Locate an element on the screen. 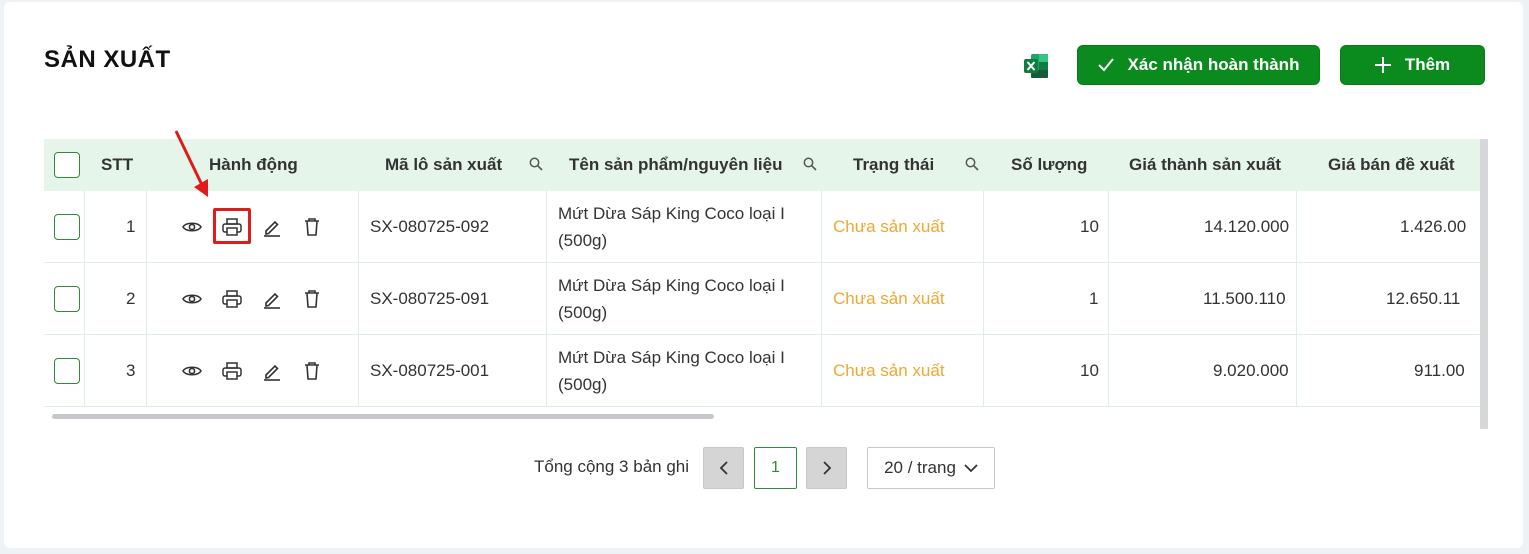 Image resolution: width=1529 pixels, height=554 pixels. check-icon is located at coordinates (1105, 65).